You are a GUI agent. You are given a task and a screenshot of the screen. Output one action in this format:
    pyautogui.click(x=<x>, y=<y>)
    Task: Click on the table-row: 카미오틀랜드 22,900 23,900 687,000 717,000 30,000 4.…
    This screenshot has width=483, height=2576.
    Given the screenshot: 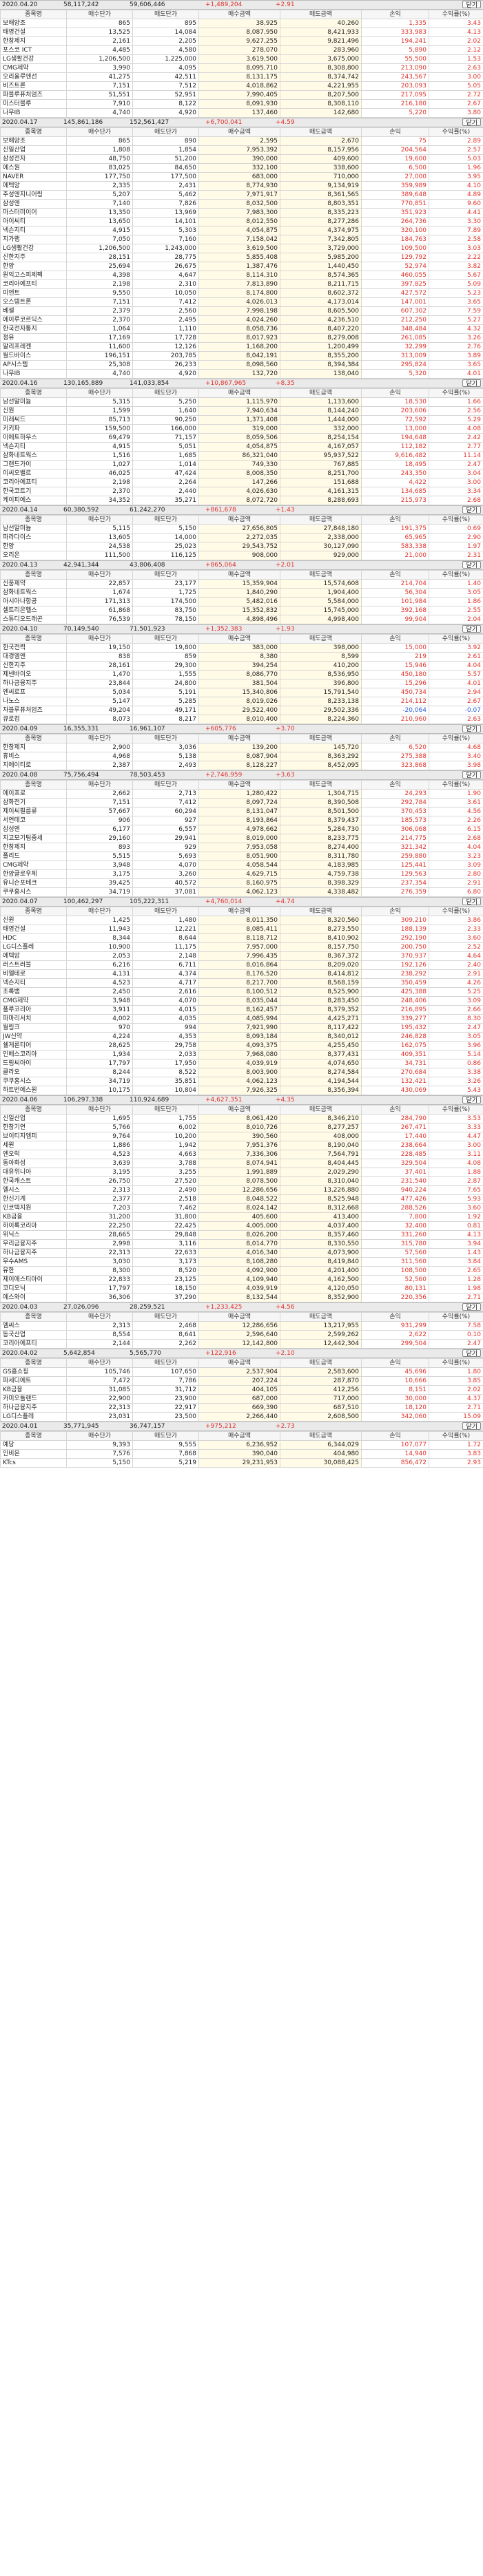 What is the action you would take?
    pyautogui.click(x=241, y=1399)
    